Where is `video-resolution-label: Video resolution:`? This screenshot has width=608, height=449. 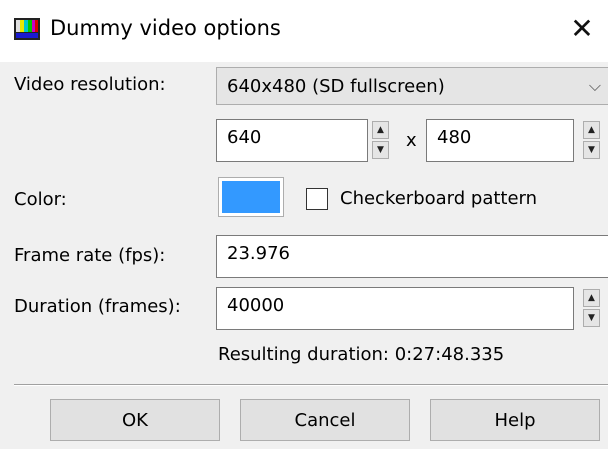 video-resolution-label: Video resolution: is located at coordinates (90, 84).